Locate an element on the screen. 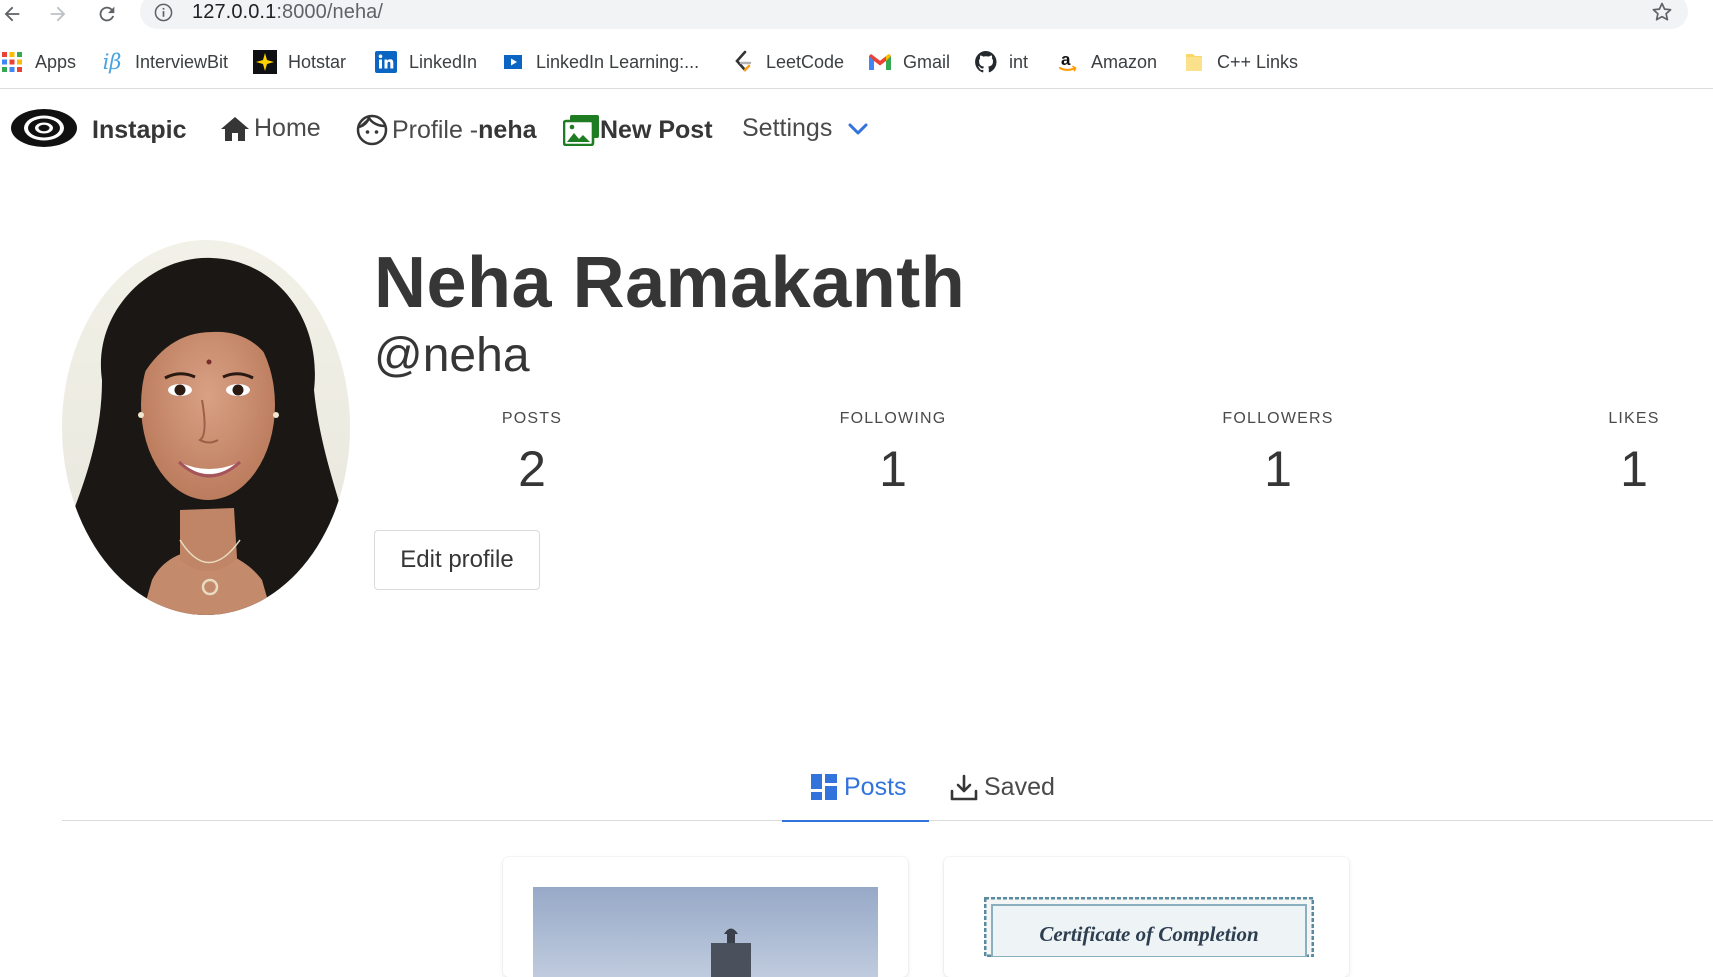 This screenshot has width=1713, height=977. nav-home: Home is located at coordinates (270, 128).